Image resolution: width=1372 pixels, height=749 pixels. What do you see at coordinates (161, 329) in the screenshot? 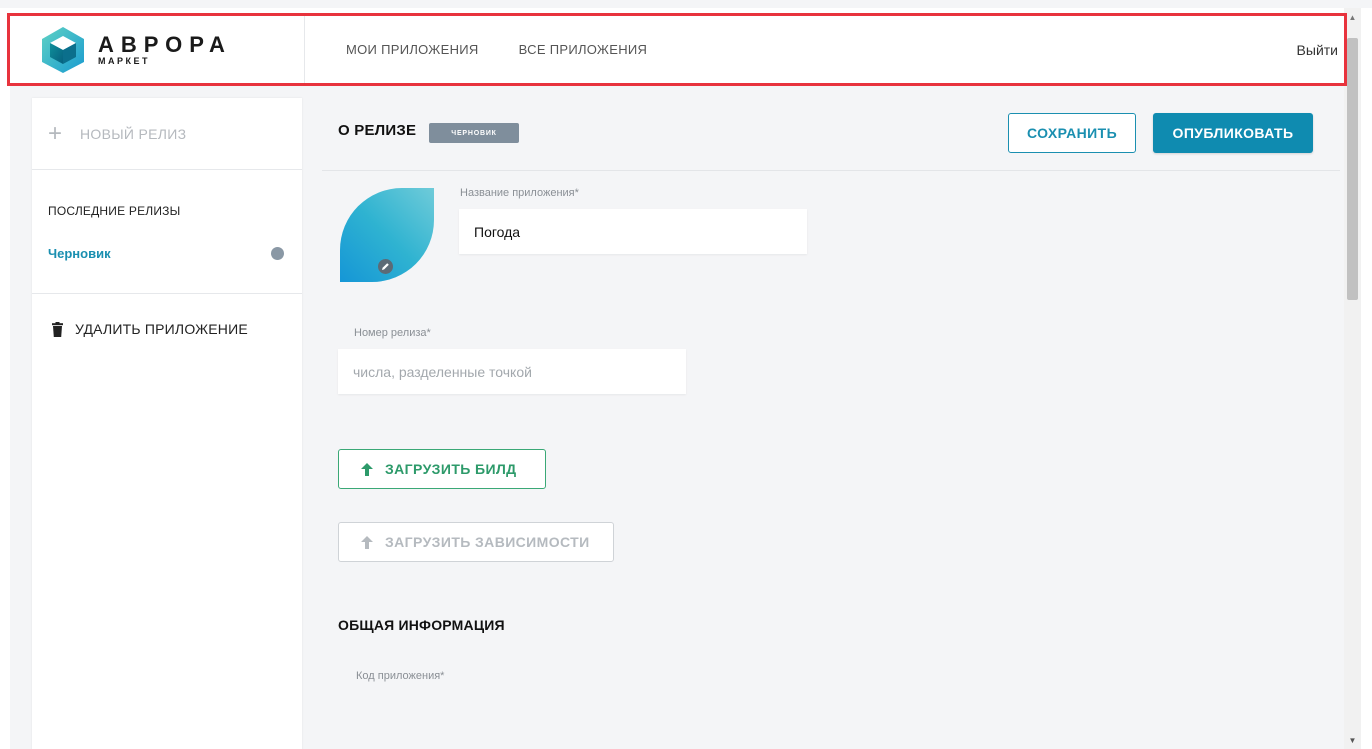
I see `delete-app-label: УДАЛИТЬ ПРИЛОЖЕНИЕ` at bounding box center [161, 329].